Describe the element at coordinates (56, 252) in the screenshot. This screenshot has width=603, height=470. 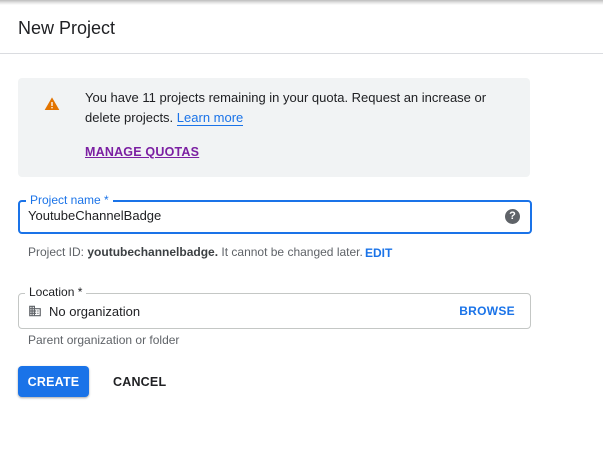
I see `project-id-prefix: Project ID:` at that location.